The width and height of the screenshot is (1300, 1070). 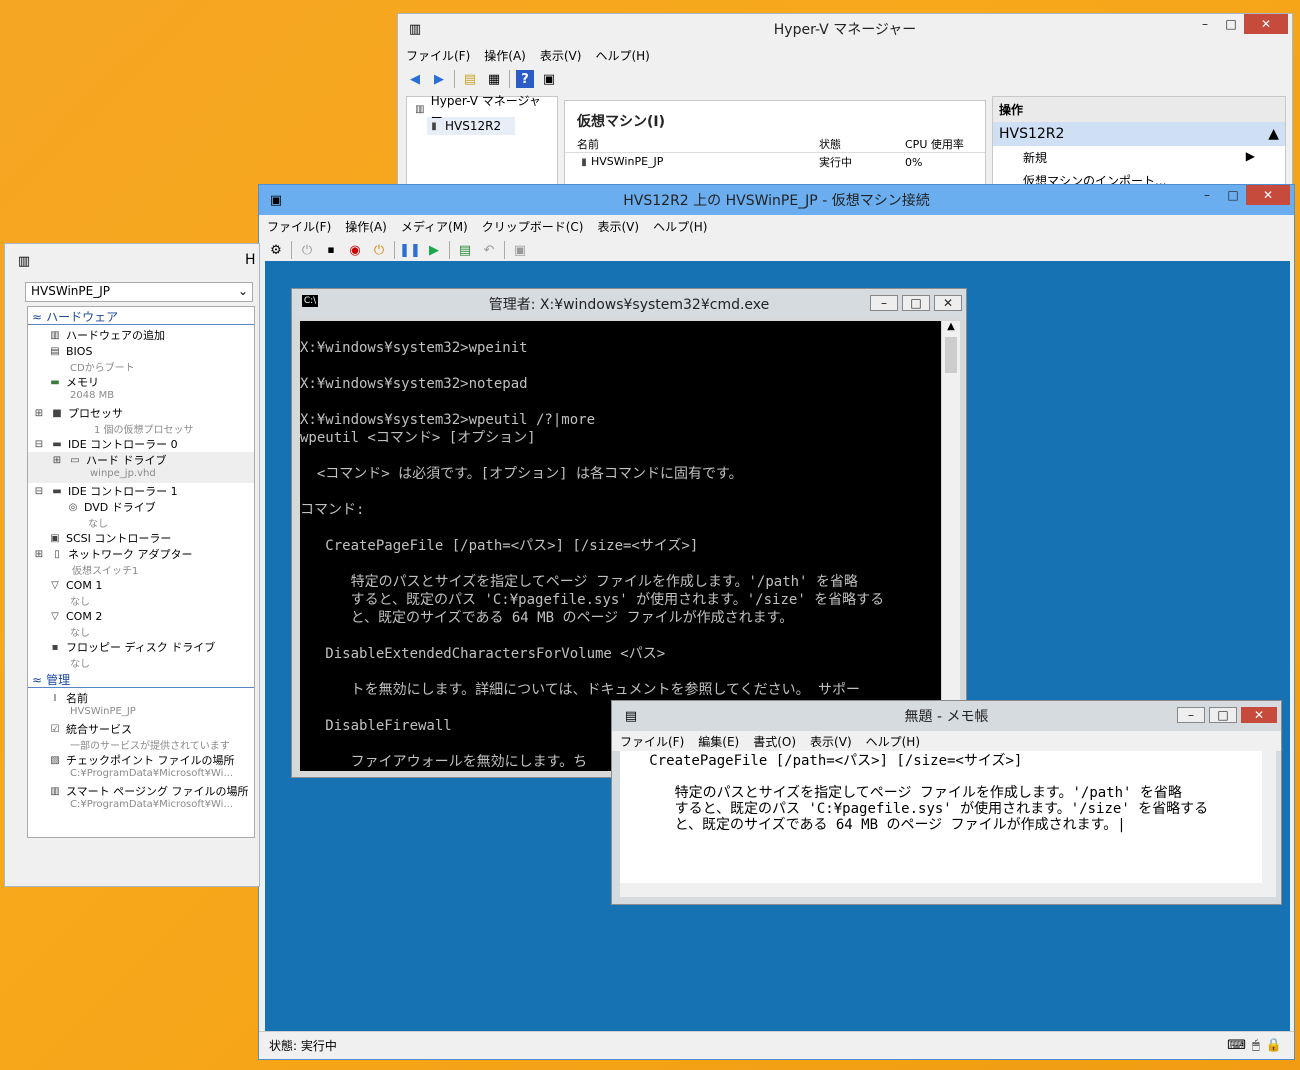 I want to click on enhanced-session-icon: ▣, so click(x=520, y=250).